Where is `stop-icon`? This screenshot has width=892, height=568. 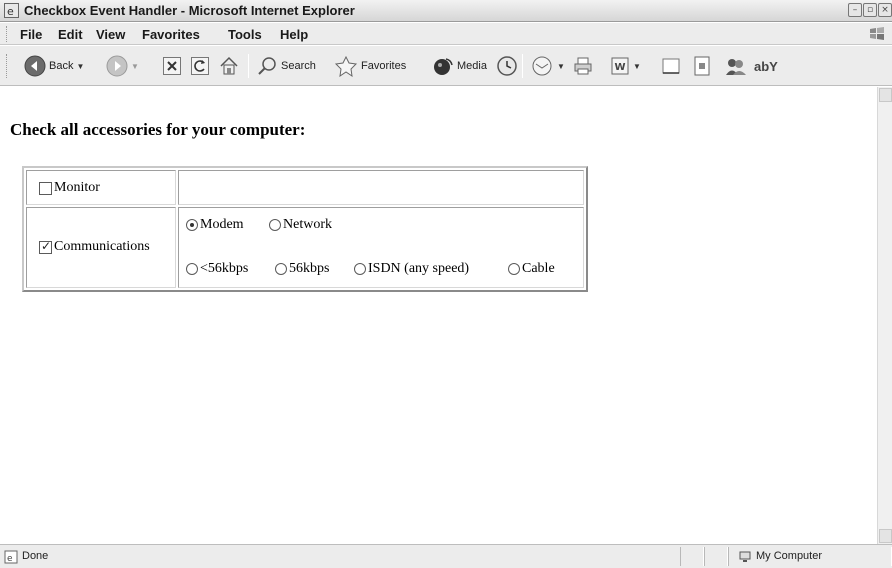 stop-icon is located at coordinates (172, 66).